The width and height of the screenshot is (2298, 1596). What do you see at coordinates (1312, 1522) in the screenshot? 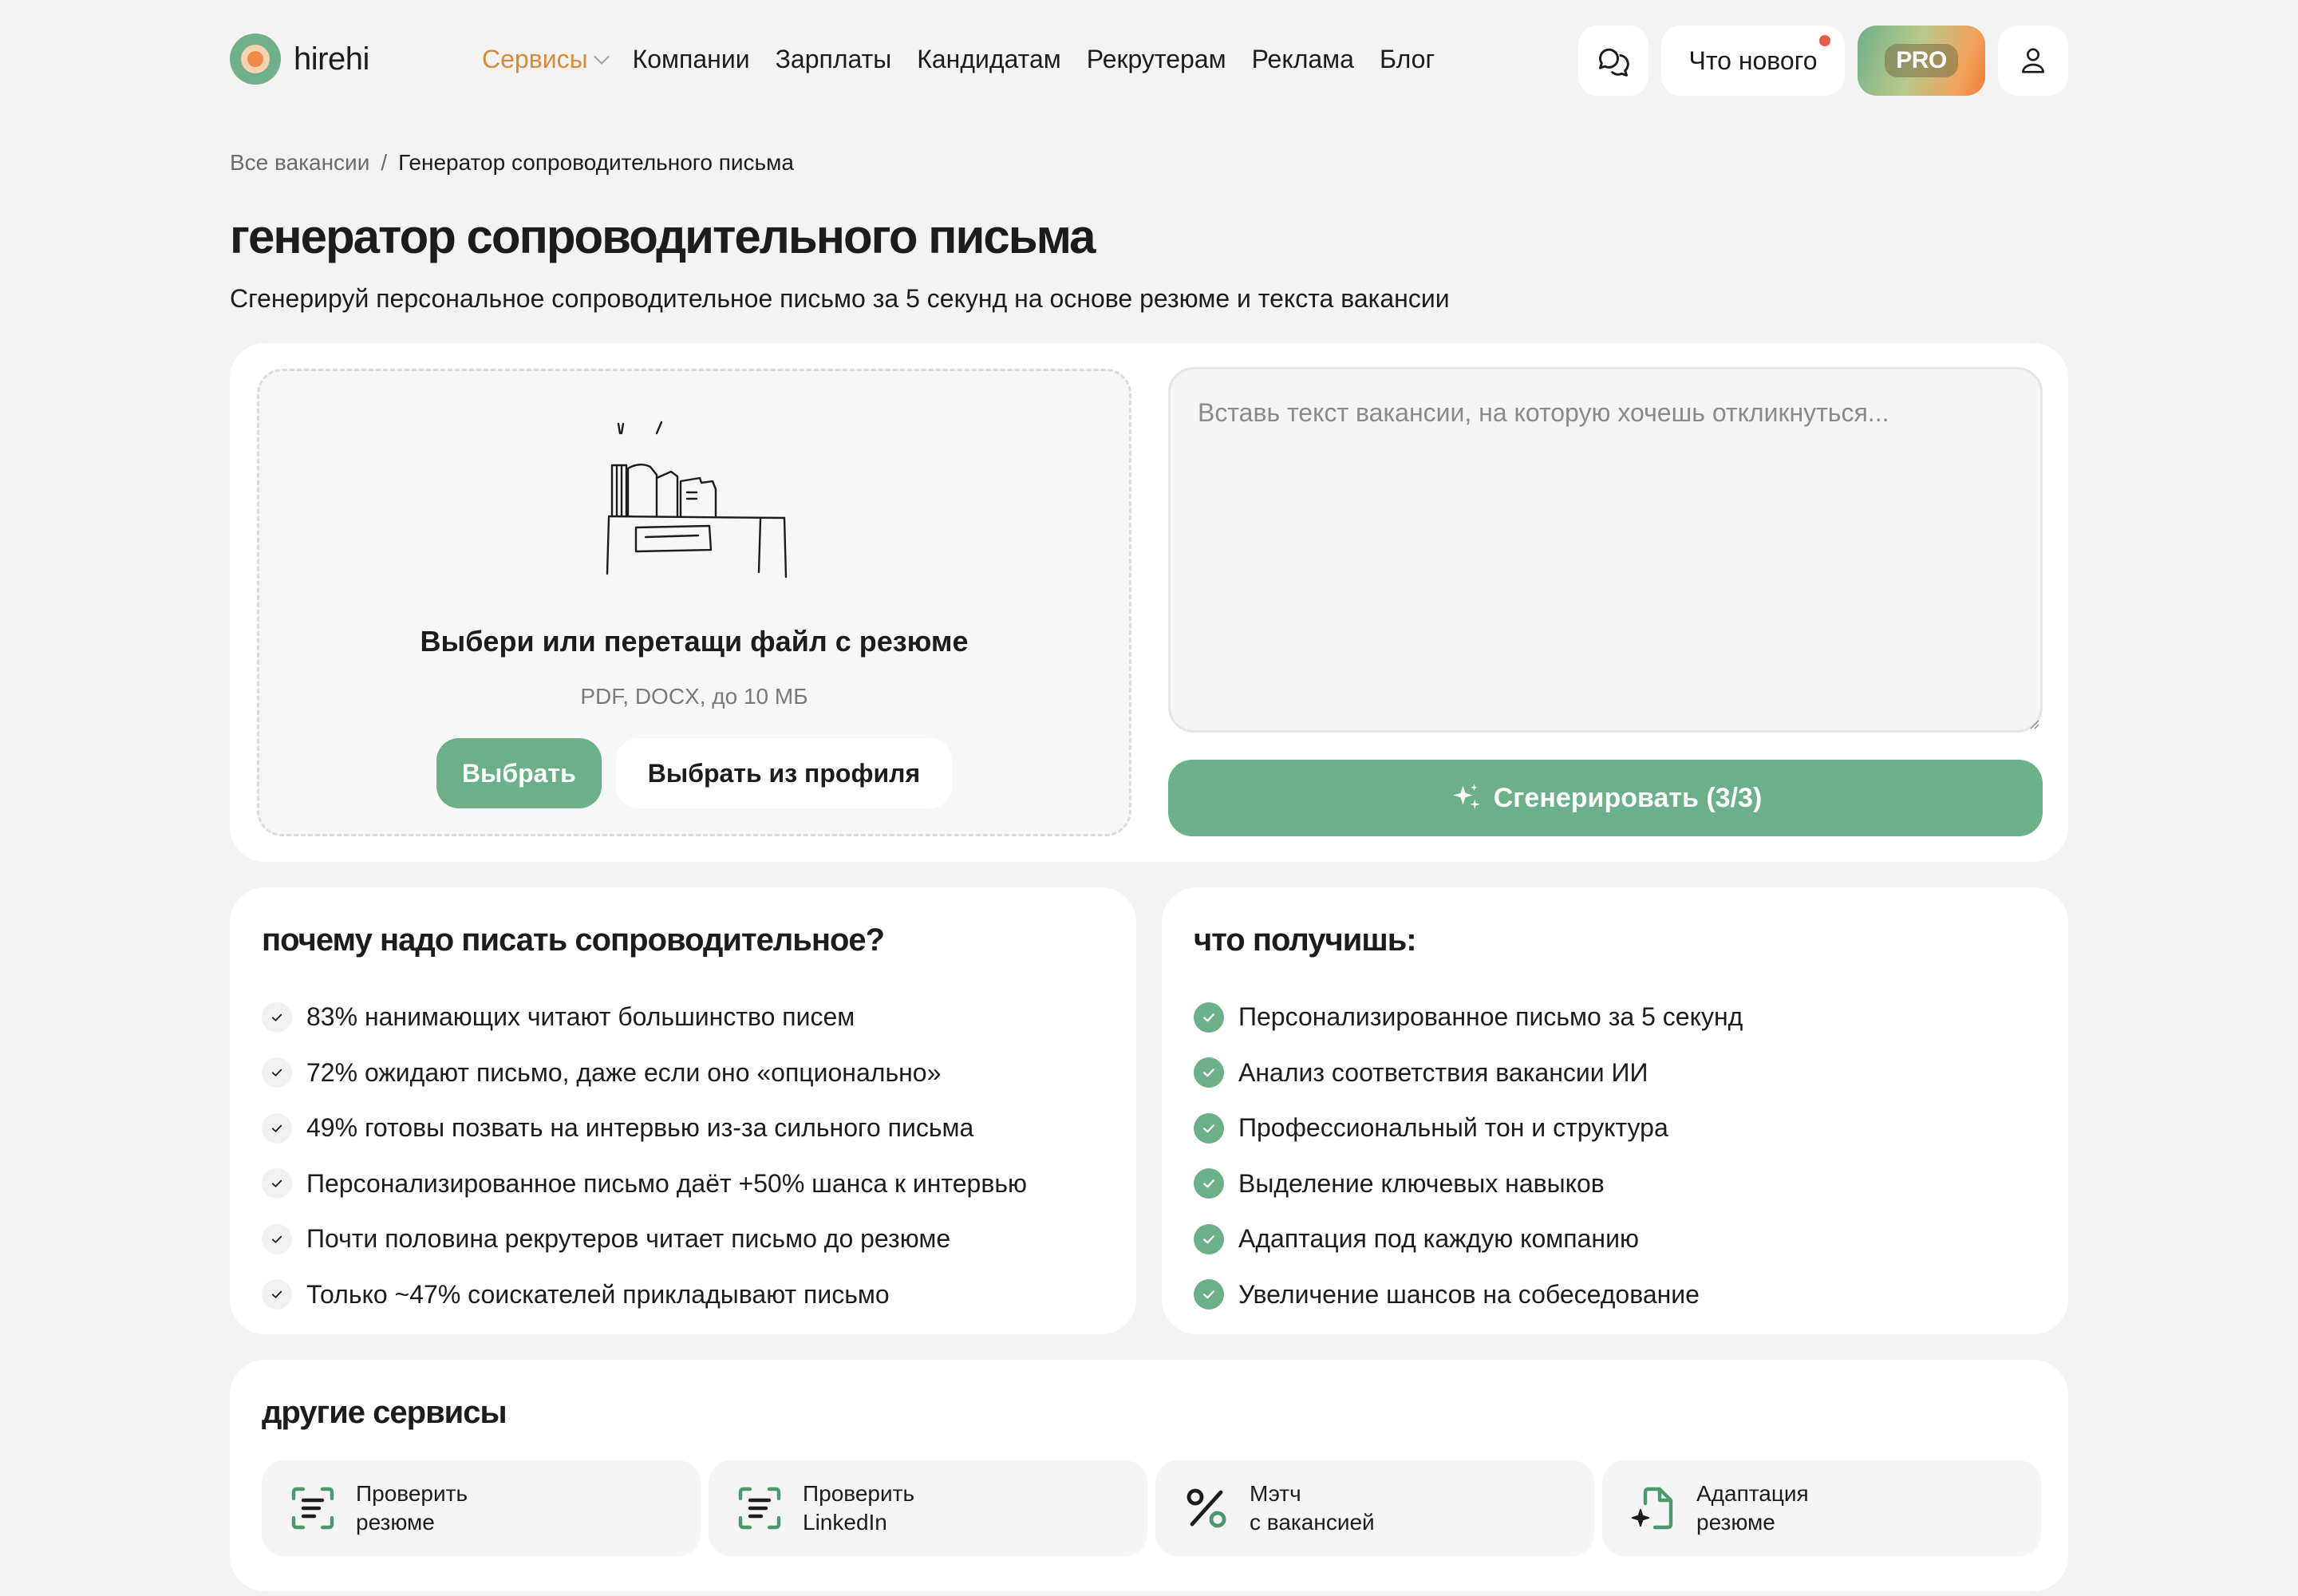
I see `service-label-line2: с вакансией` at bounding box center [1312, 1522].